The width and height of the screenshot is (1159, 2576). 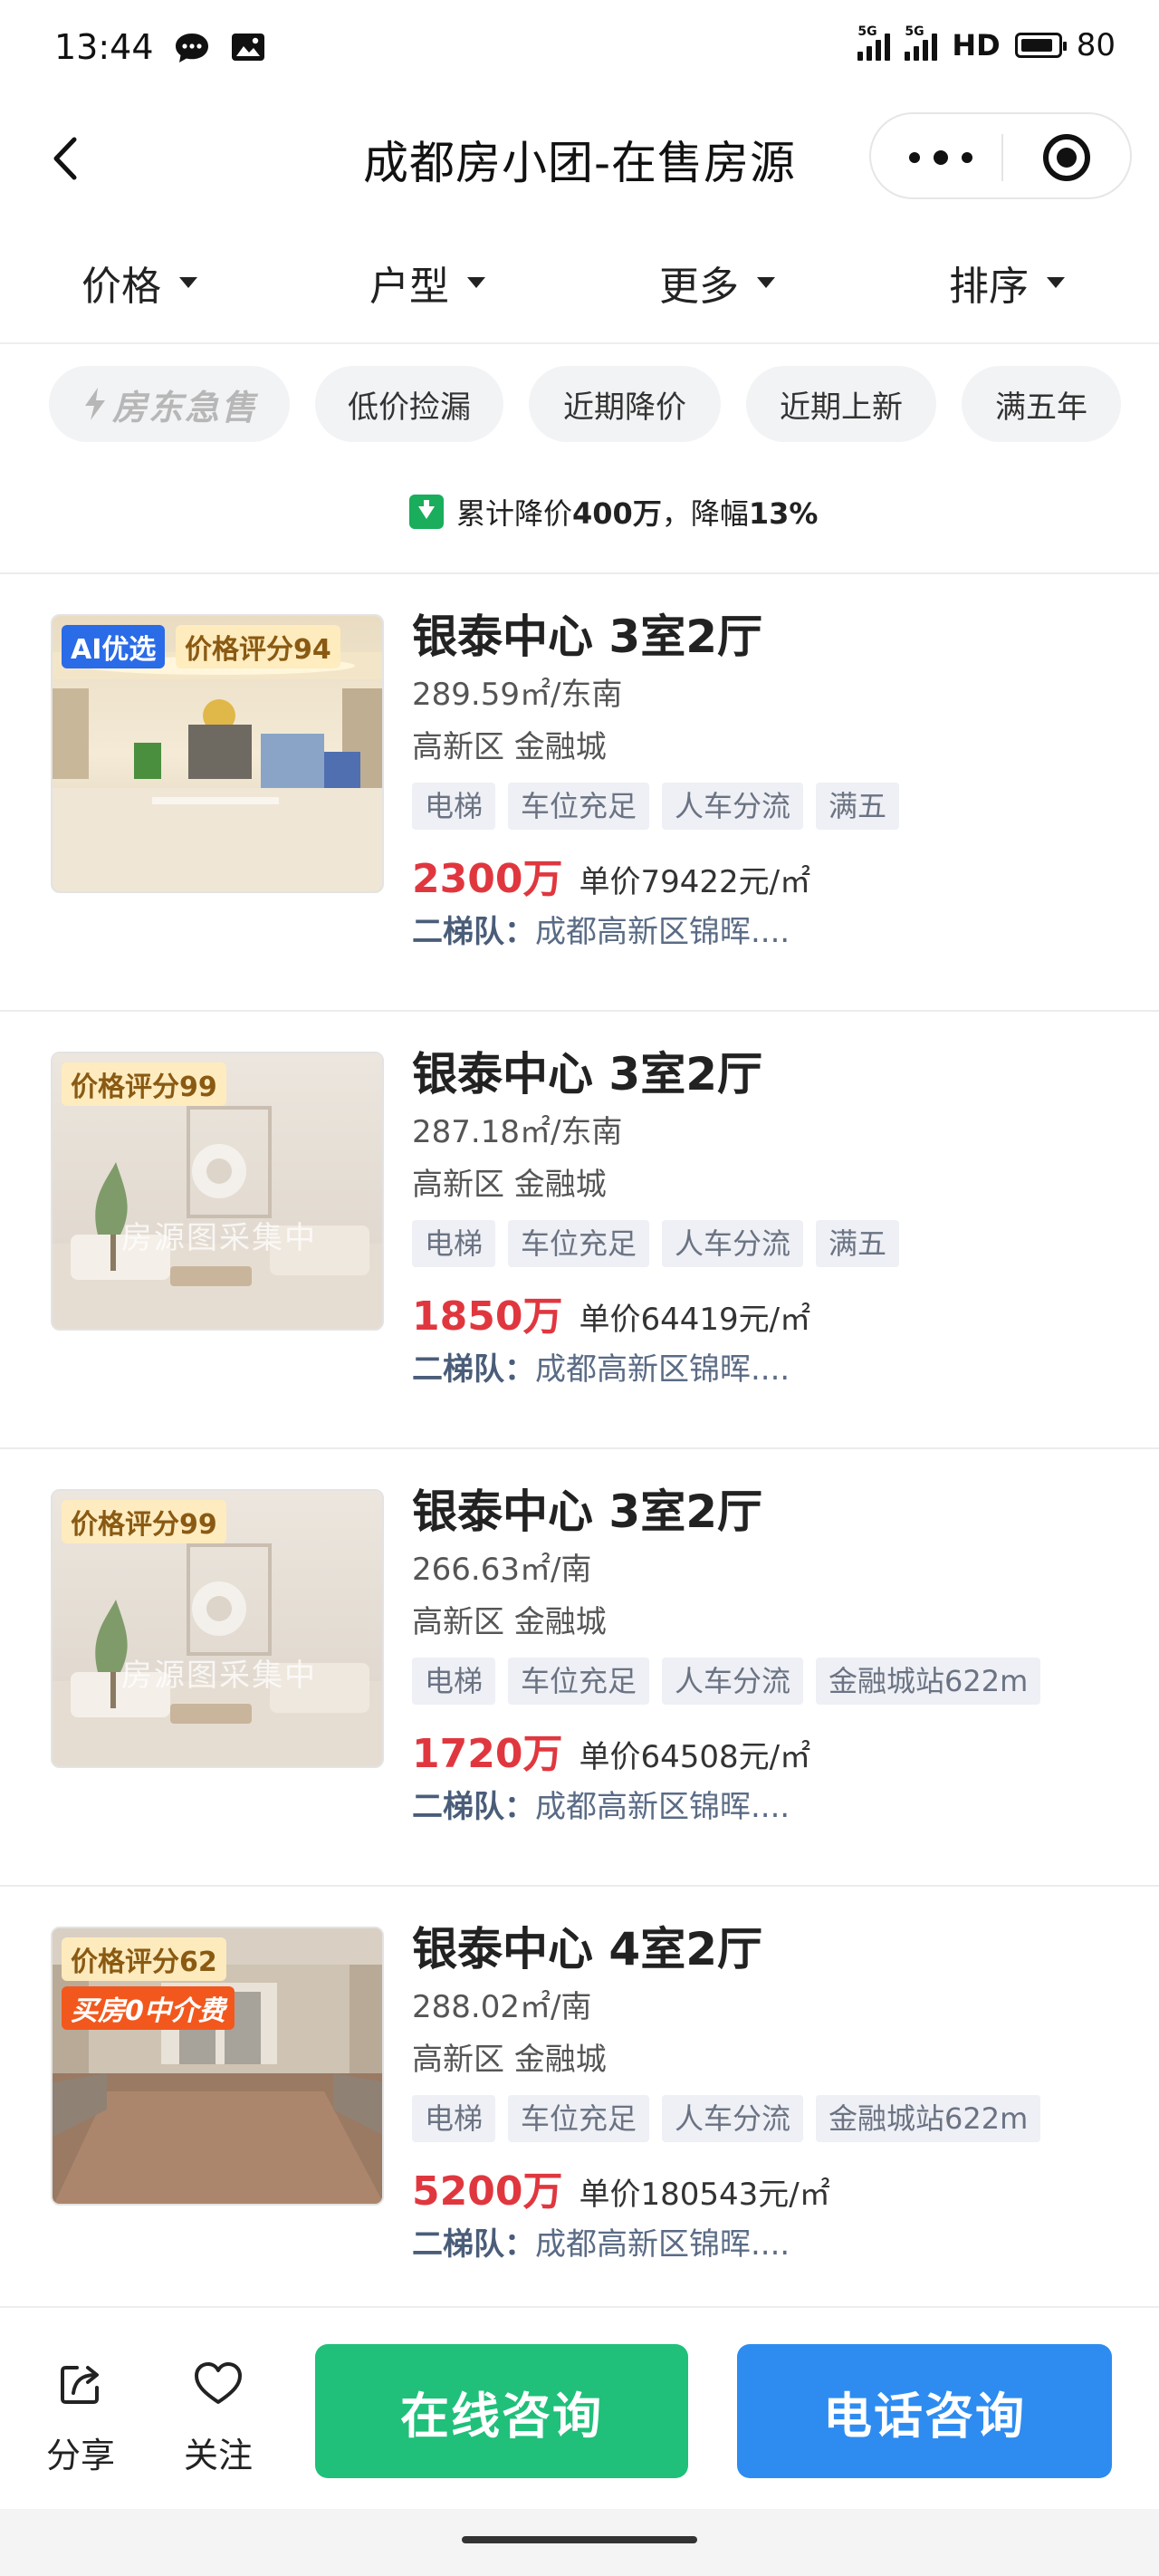 What do you see at coordinates (989, 287) in the screenshot?
I see `filter-label: 排序` at bounding box center [989, 287].